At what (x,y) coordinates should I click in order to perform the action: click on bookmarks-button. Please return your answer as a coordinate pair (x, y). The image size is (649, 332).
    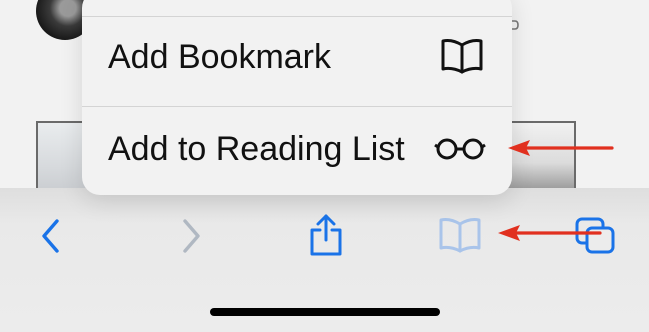
    Looking at the image, I should click on (460, 235).